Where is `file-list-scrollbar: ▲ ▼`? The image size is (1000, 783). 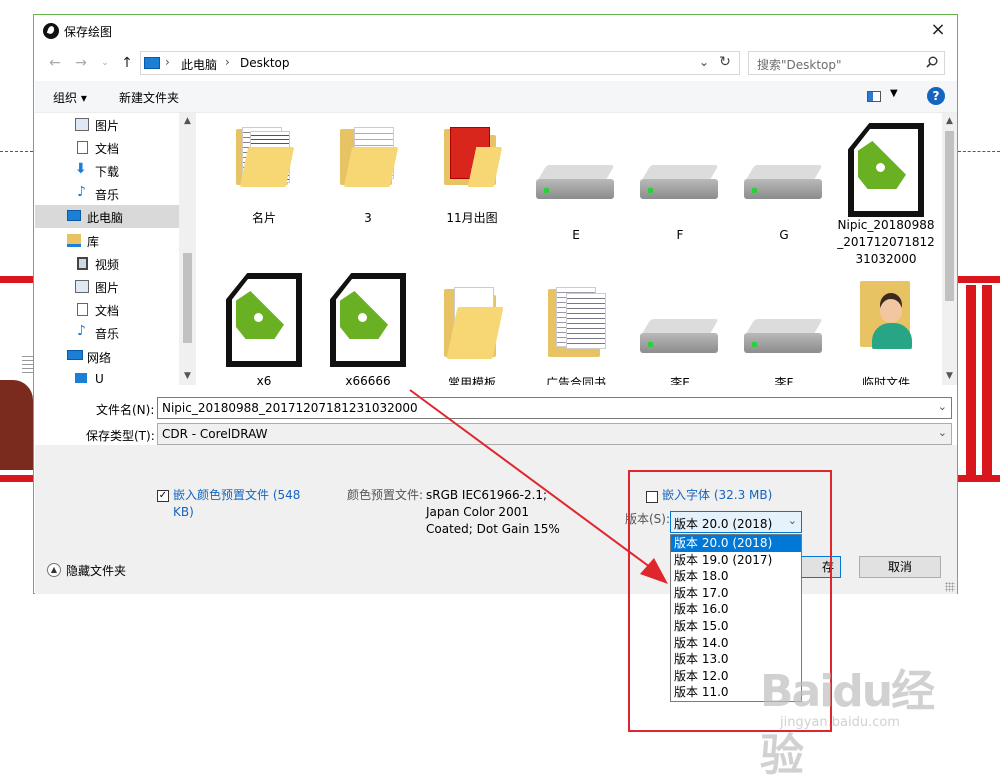 file-list-scrollbar: ▲ ▼ is located at coordinates (949, 249).